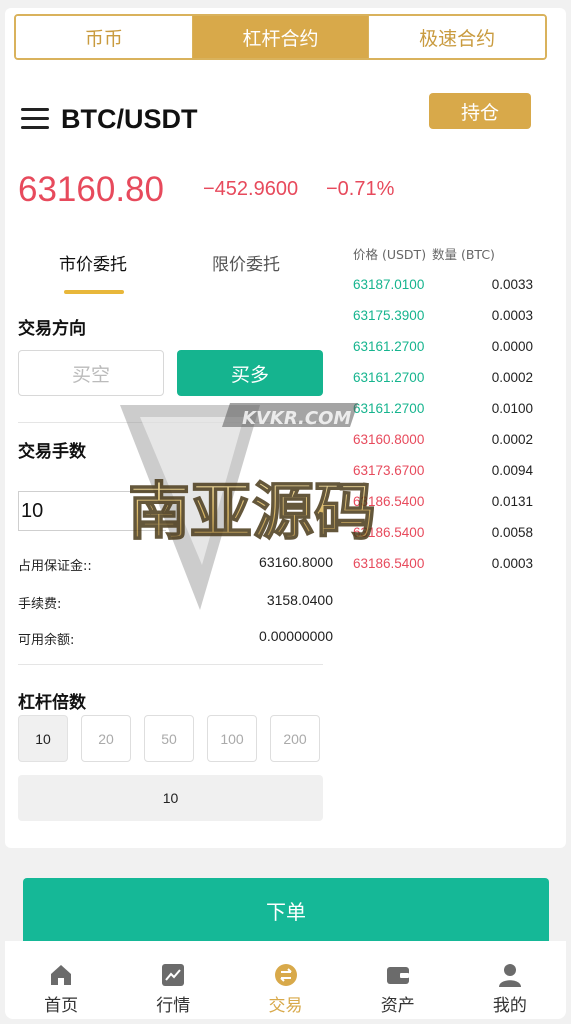  Describe the element at coordinates (173, 1006) in the screenshot. I see `nav-label-market: 行情` at that location.